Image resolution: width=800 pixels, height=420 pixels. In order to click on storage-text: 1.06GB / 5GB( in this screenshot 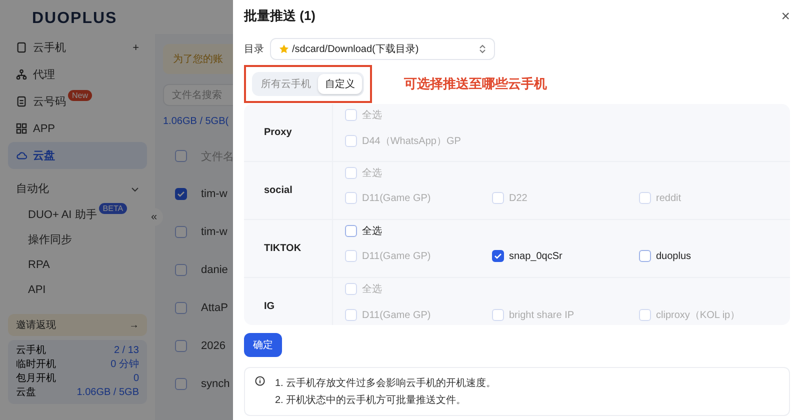, I will do `click(196, 121)`.